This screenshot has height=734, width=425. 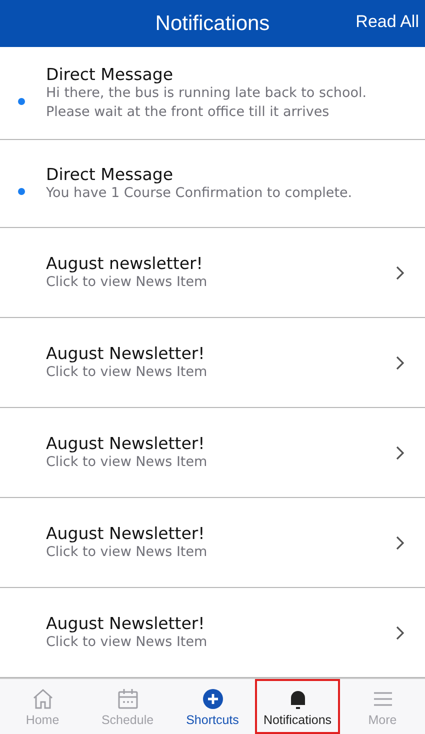 I want to click on notification-item: Direct Message Hi there, the bus is running late back to school. Please wait at the front office till it arrives, so click(x=212, y=93).